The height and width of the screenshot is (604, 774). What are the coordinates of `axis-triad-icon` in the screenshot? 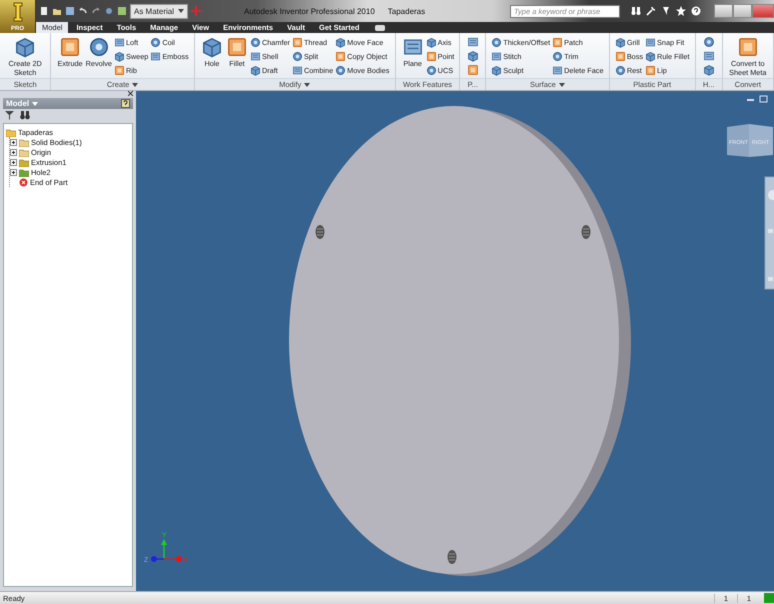 It's located at (166, 550).